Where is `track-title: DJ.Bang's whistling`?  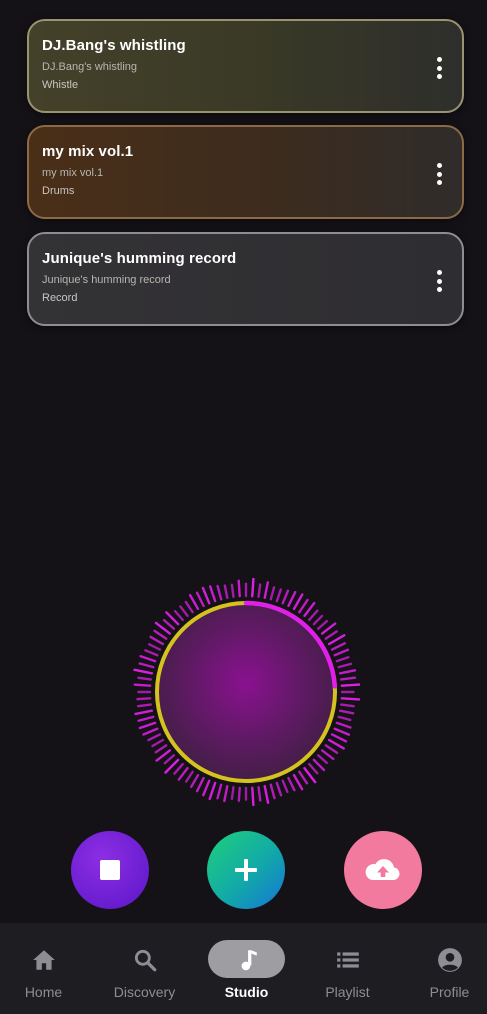 track-title: DJ.Bang's whistling is located at coordinates (114, 45).